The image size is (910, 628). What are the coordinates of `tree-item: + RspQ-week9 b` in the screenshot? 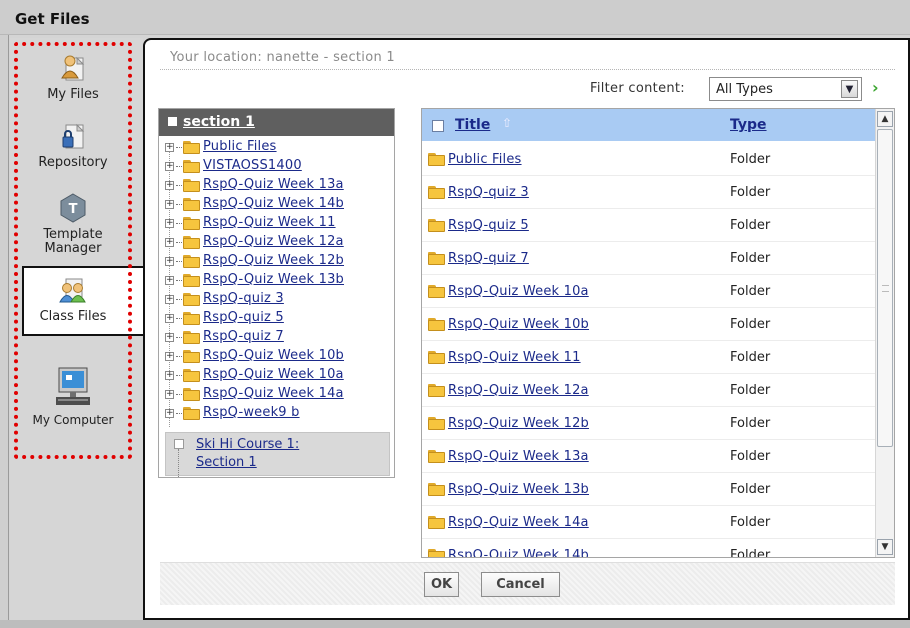 It's located at (232, 413).